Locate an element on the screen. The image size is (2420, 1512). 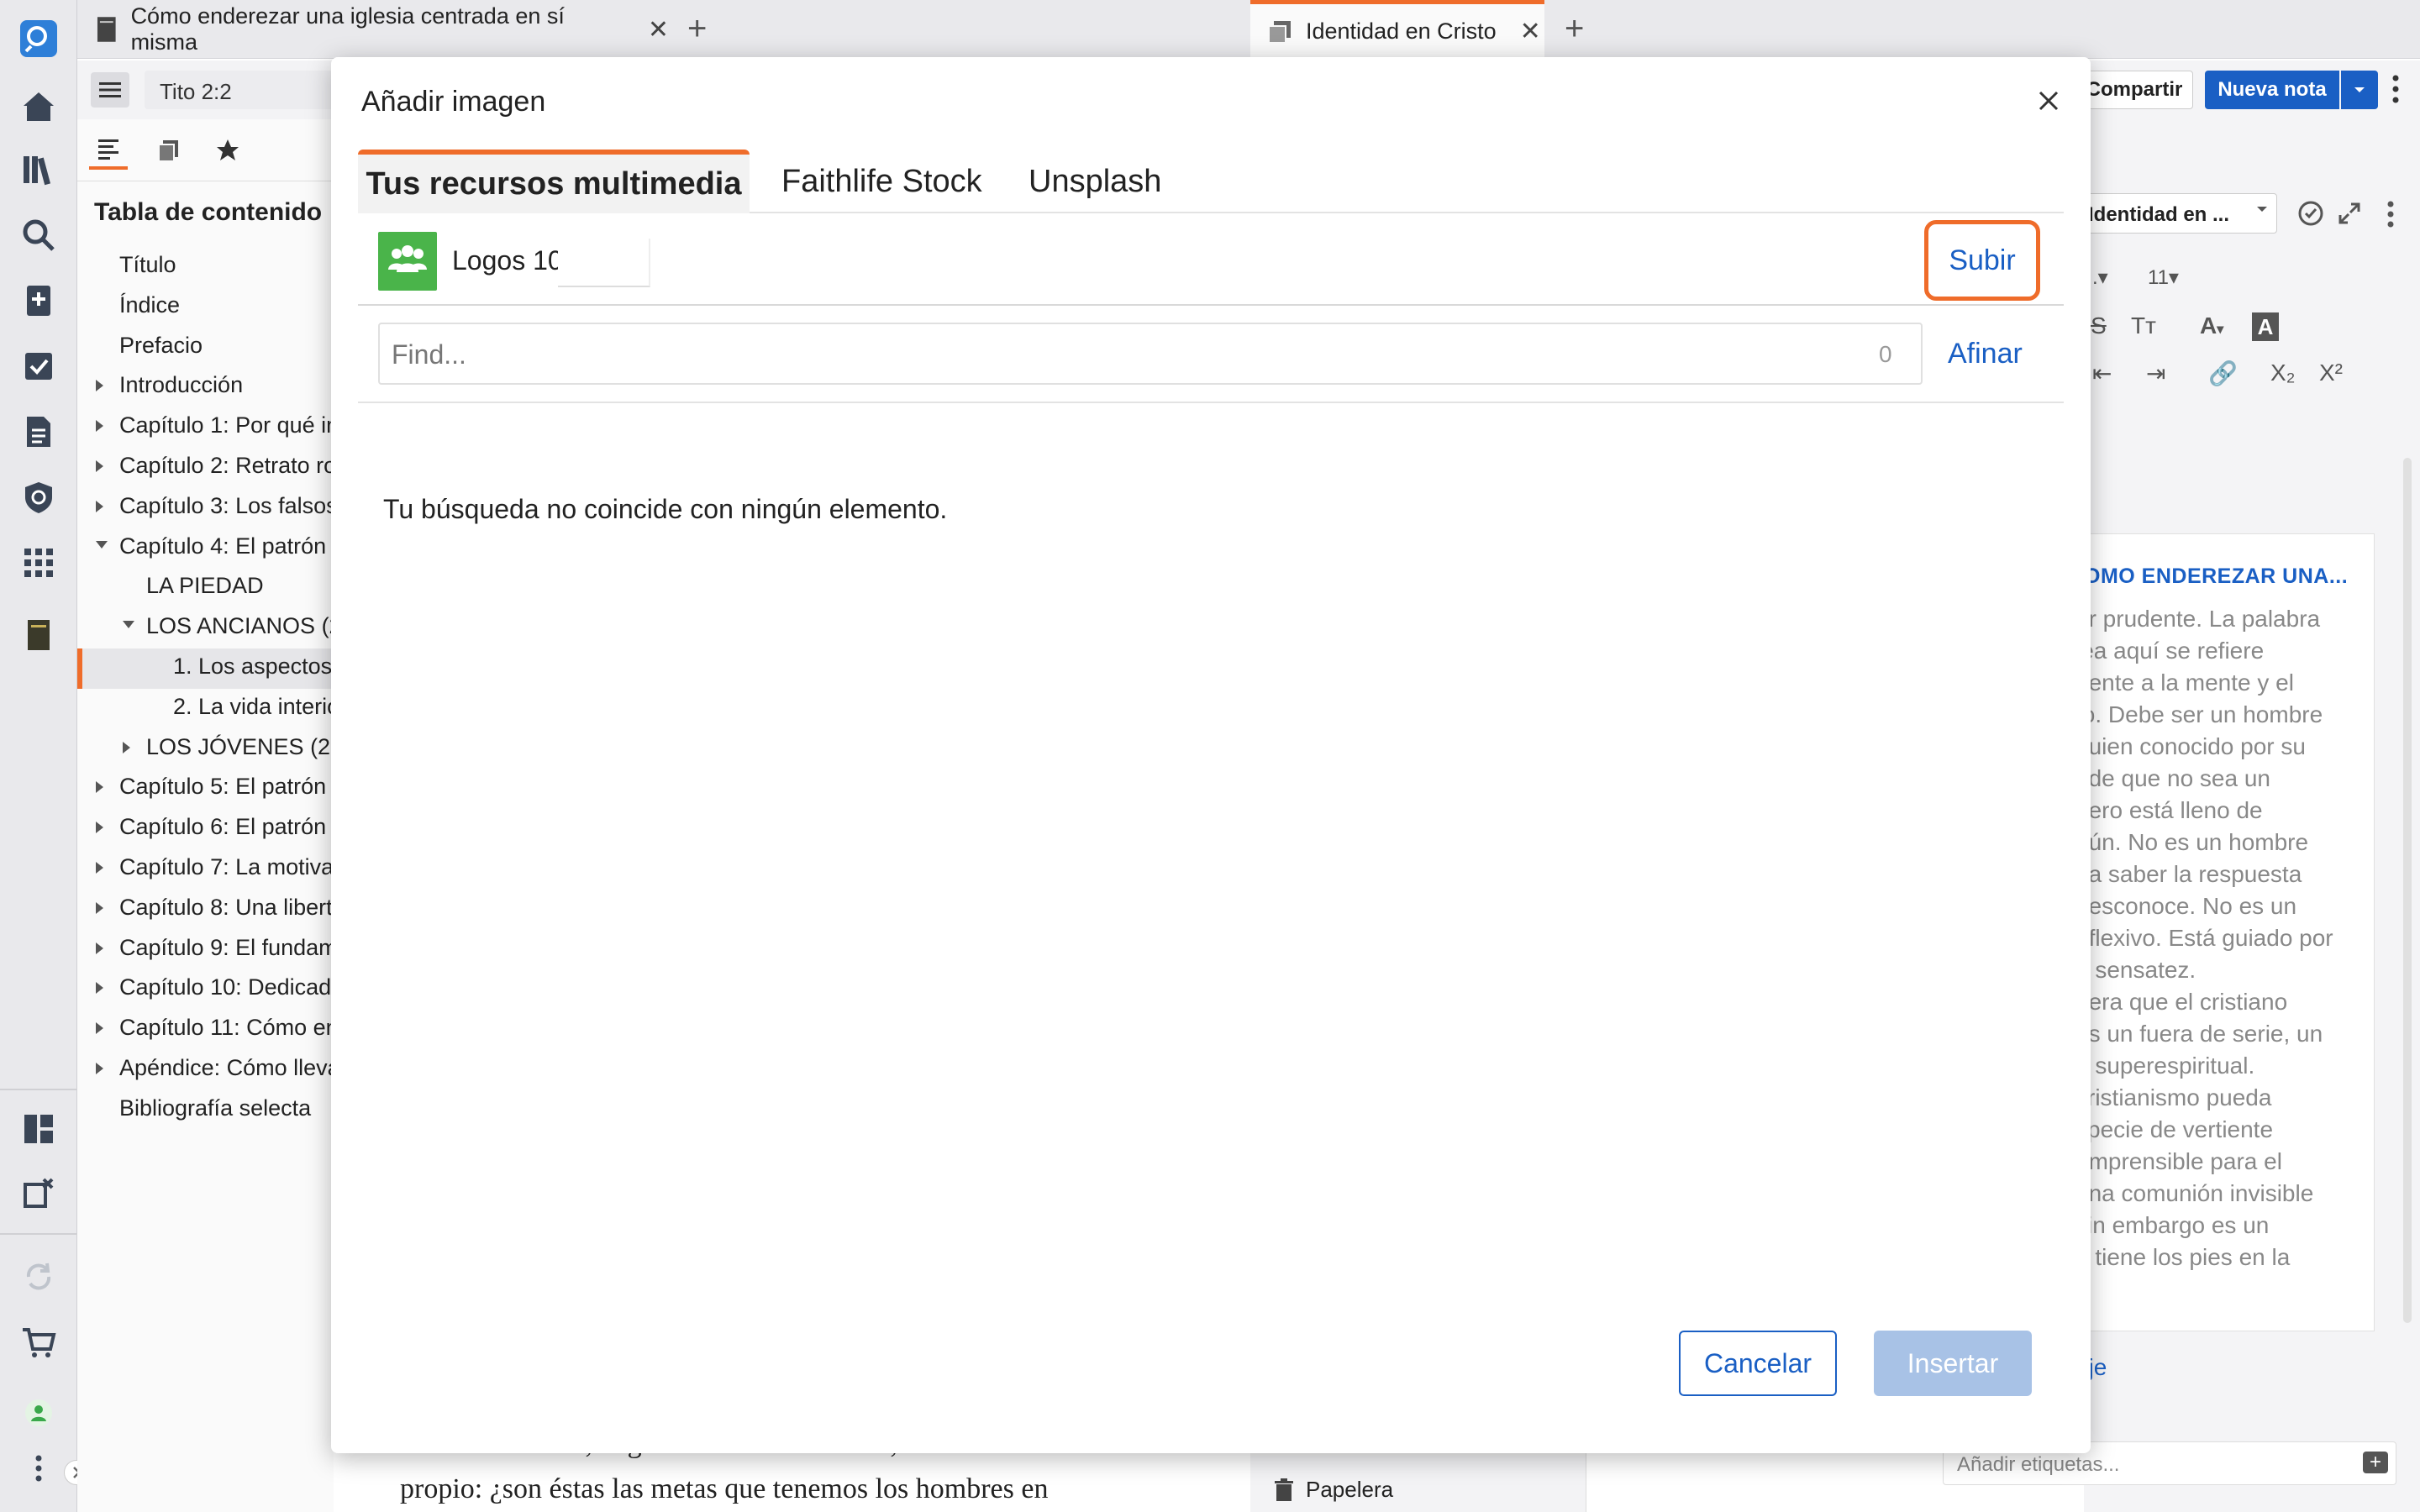
toc-item: Introducción is located at coordinates (226, 384).